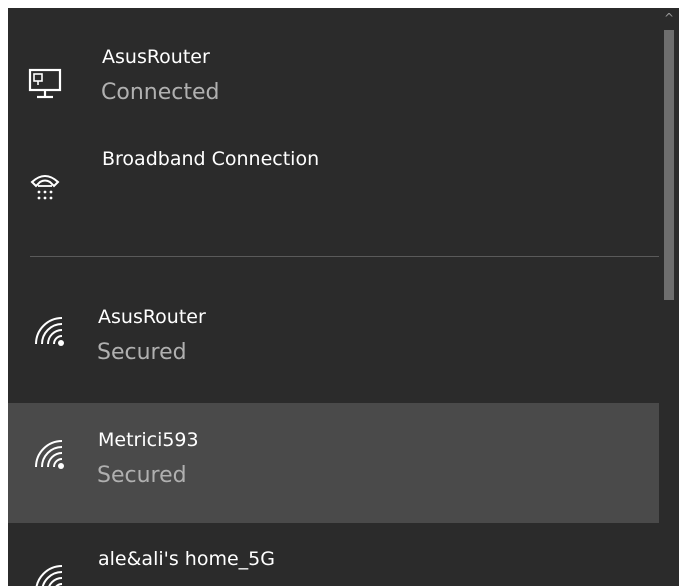 This screenshot has width=679, height=586. Describe the element at coordinates (186, 559) in the screenshot. I see `wifi-name: ale&ali's home_5G` at that location.